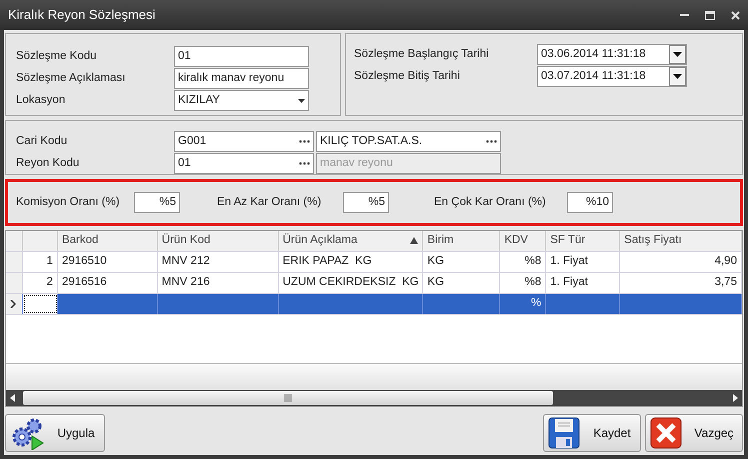 Image resolution: width=748 pixels, height=459 pixels. Describe the element at coordinates (408, 163) in the screenshot. I see `lookup-field: manav reyonu` at that location.